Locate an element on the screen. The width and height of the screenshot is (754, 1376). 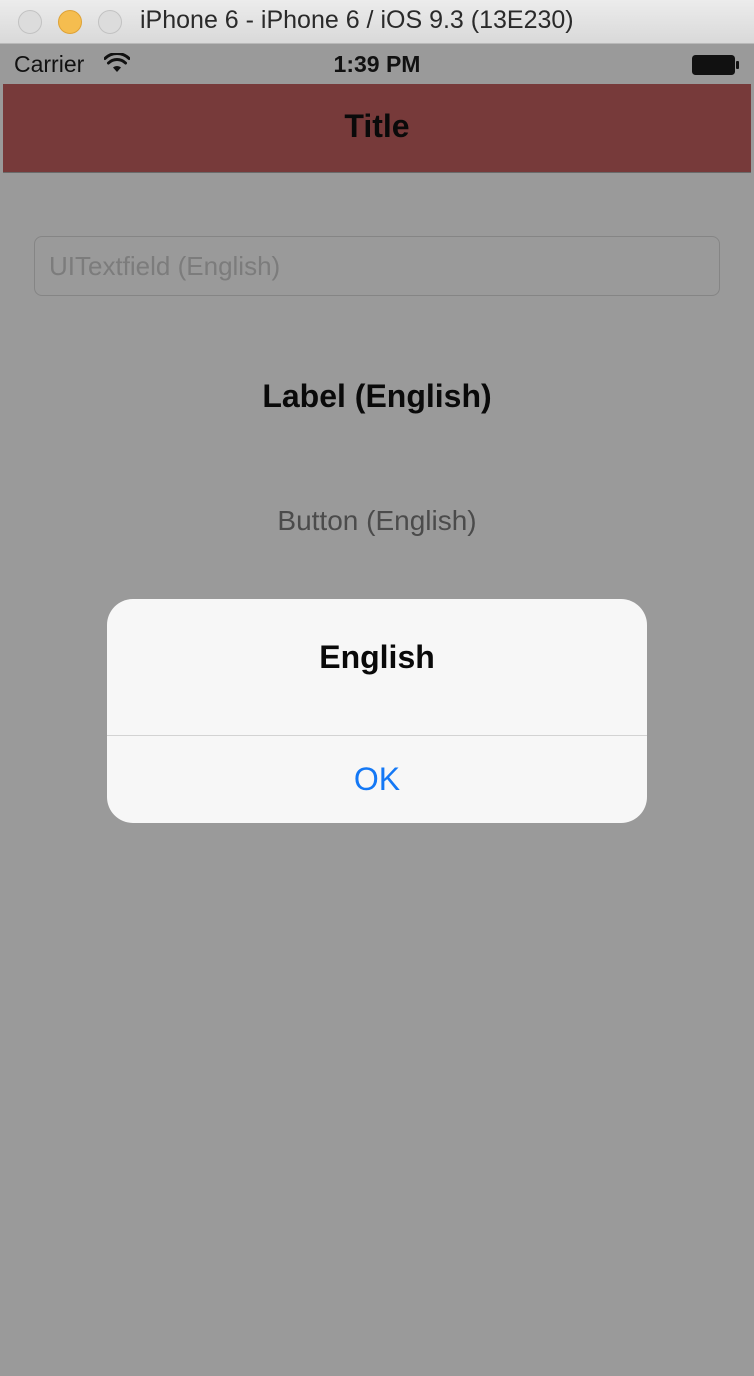
english-button: Button (English) is located at coordinates (377, 521).